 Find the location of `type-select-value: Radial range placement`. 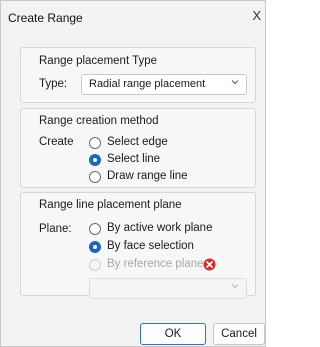

type-select-value: Radial range placement is located at coordinates (147, 84).